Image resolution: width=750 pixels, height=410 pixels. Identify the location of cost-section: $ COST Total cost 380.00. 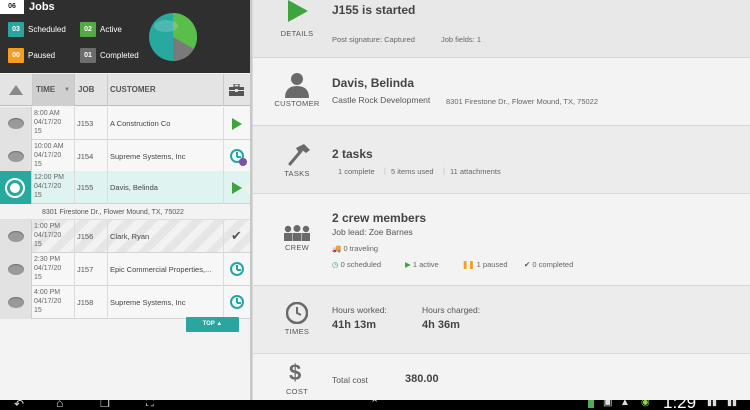
(501, 377).